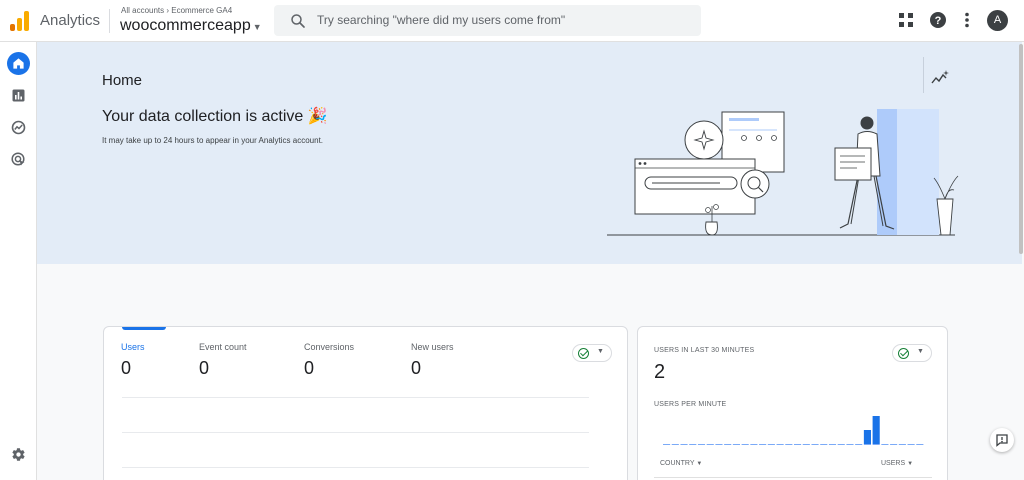 The image size is (1024, 480). I want to click on insights-icon, so click(940, 78).